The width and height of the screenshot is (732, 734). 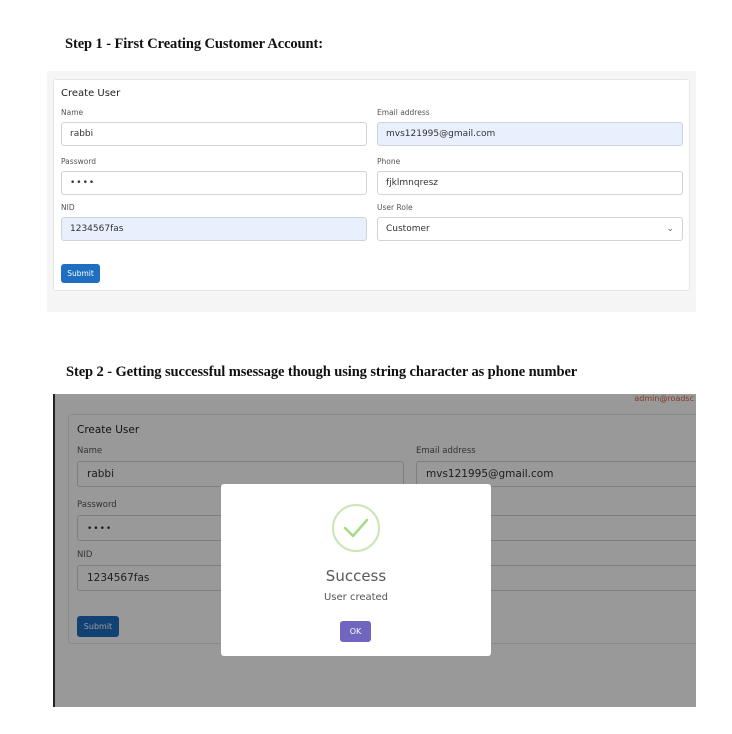 What do you see at coordinates (403, 112) in the screenshot?
I see `email-label: Email address` at bounding box center [403, 112].